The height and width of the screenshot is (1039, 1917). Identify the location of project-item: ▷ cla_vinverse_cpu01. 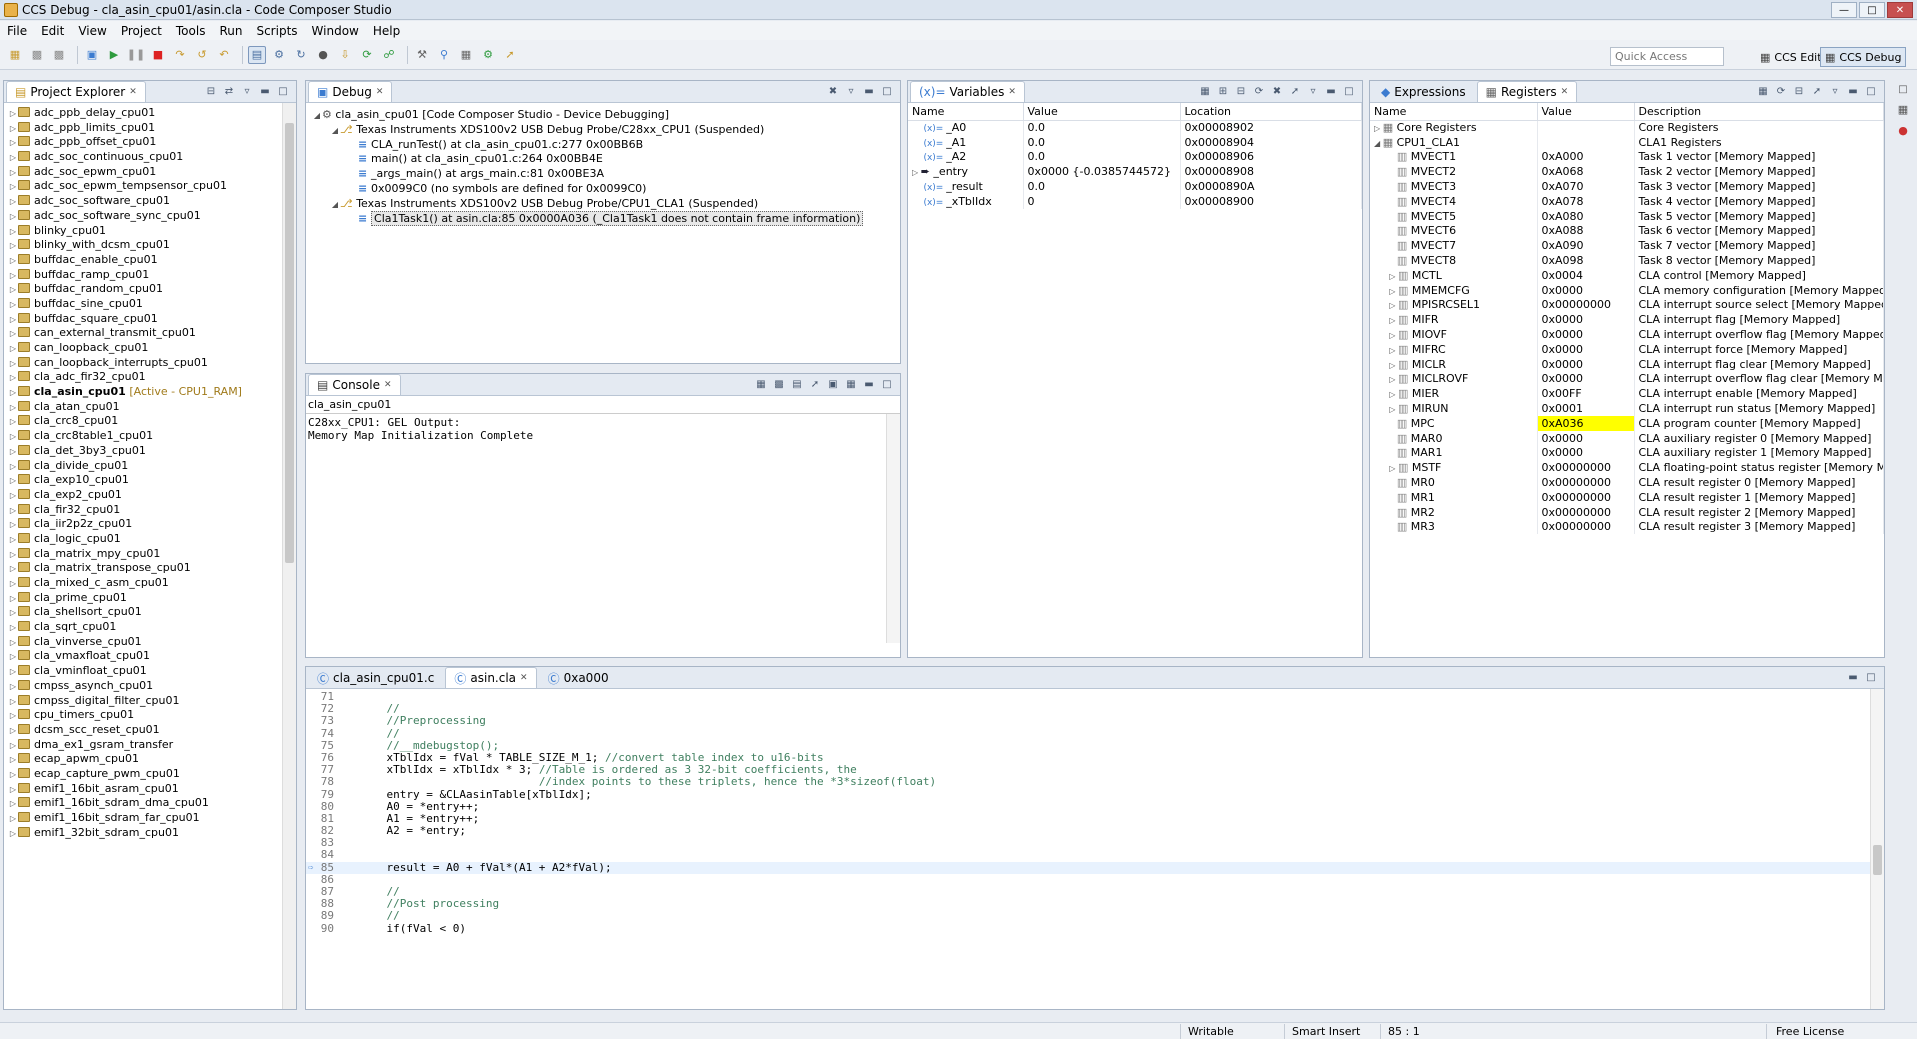
(152, 642).